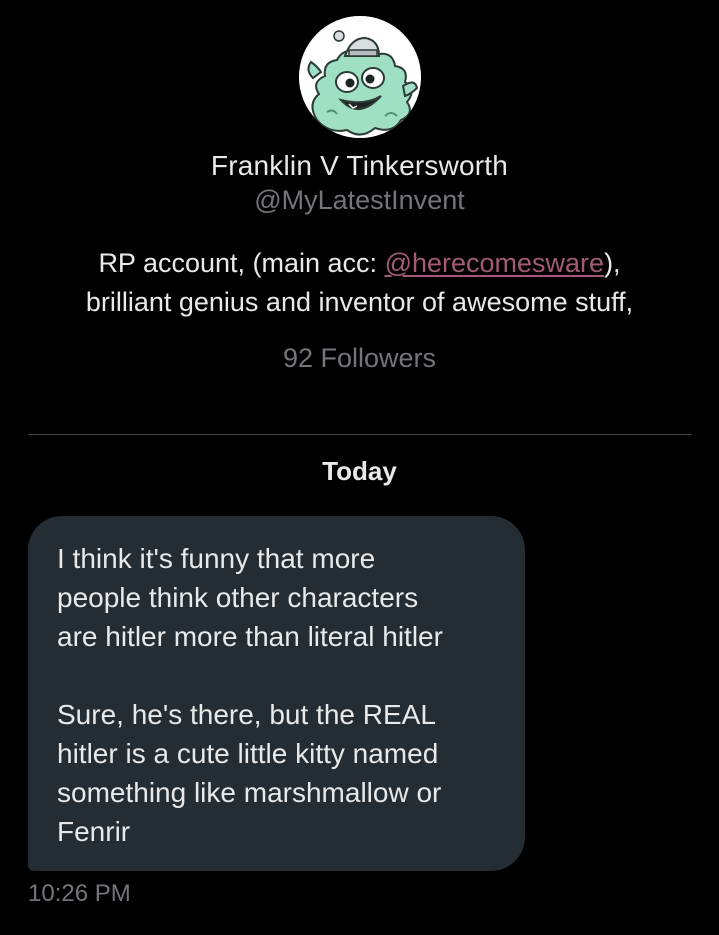 The width and height of the screenshot is (719, 935). What do you see at coordinates (359, 471) in the screenshot?
I see `date-separator: Today` at bounding box center [359, 471].